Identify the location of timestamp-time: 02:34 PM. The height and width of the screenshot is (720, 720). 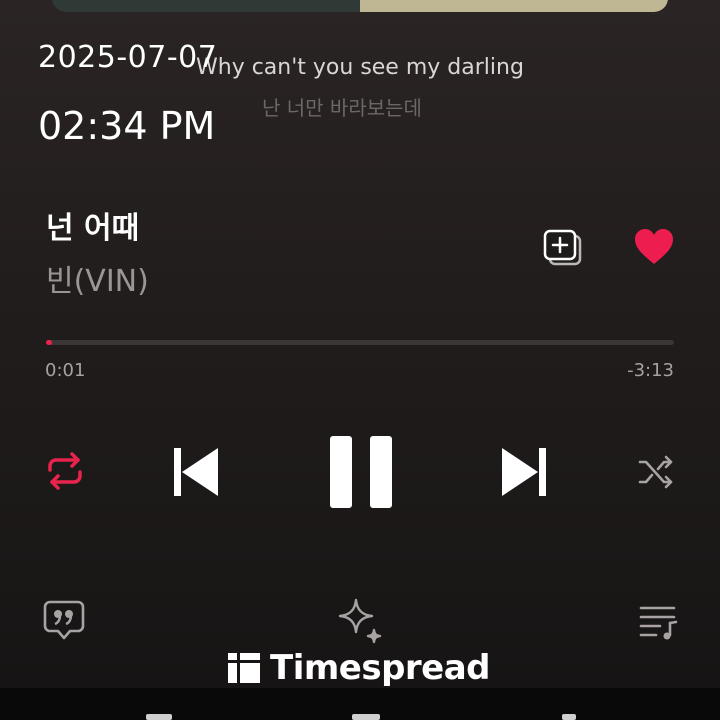
(127, 126).